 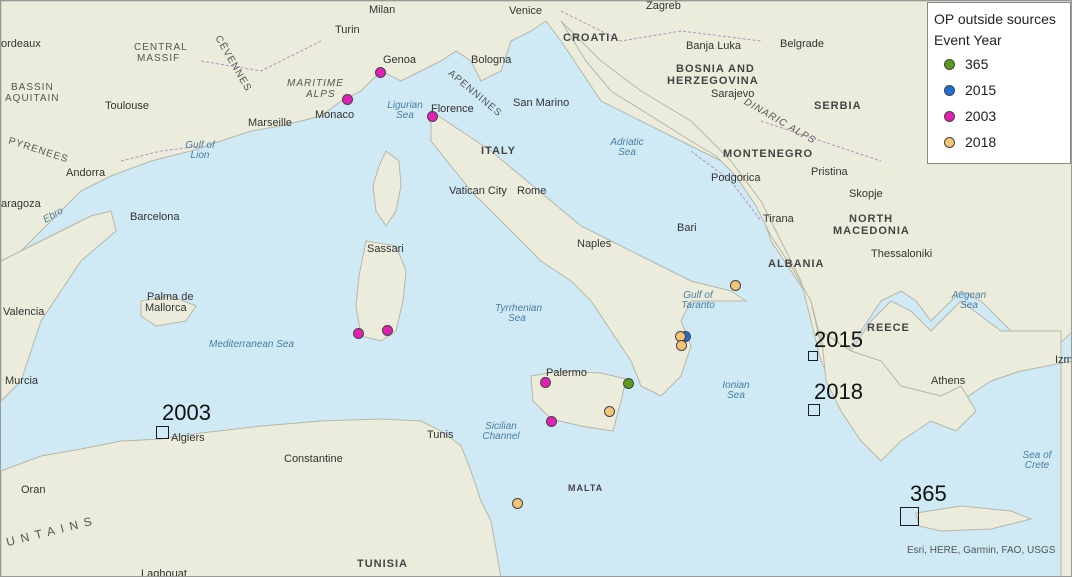 What do you see at coordinates (166, 308) in the screenshot?
I see `label-palma-2: Mallorca` at bounding box center [166, 308].